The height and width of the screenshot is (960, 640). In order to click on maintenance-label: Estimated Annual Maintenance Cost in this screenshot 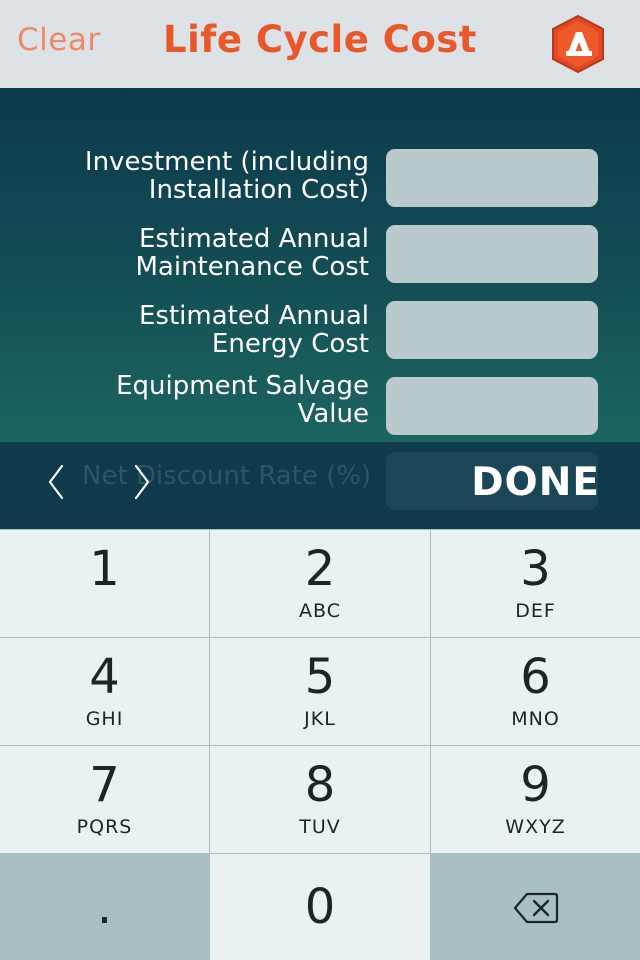, I will do `click(252, 253)`.